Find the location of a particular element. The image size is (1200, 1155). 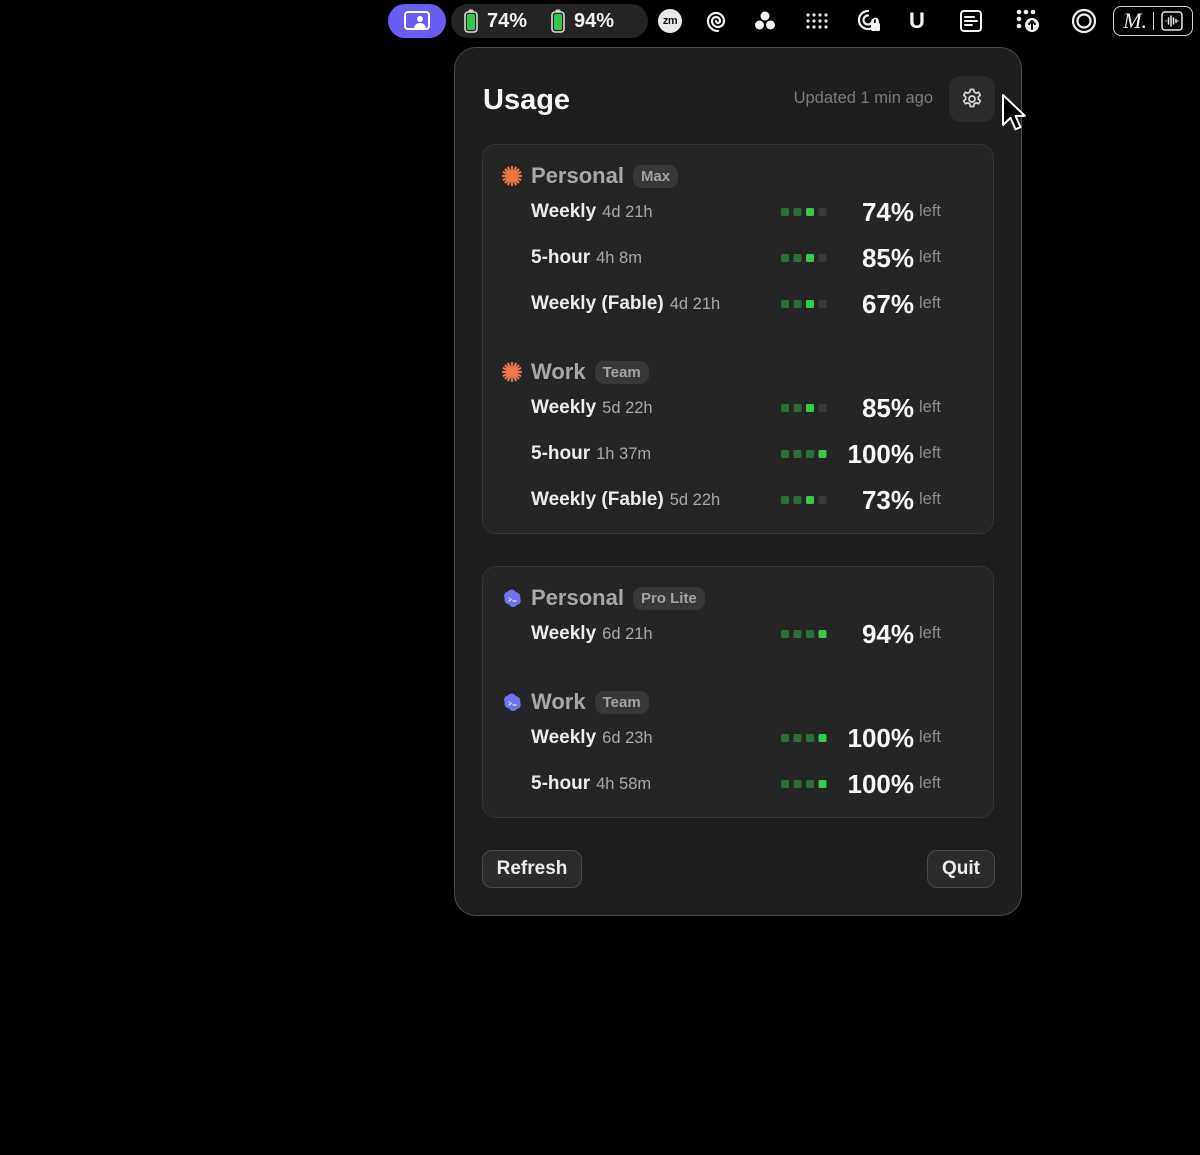

zoom-label: zm is located at coordinates (670, 21).